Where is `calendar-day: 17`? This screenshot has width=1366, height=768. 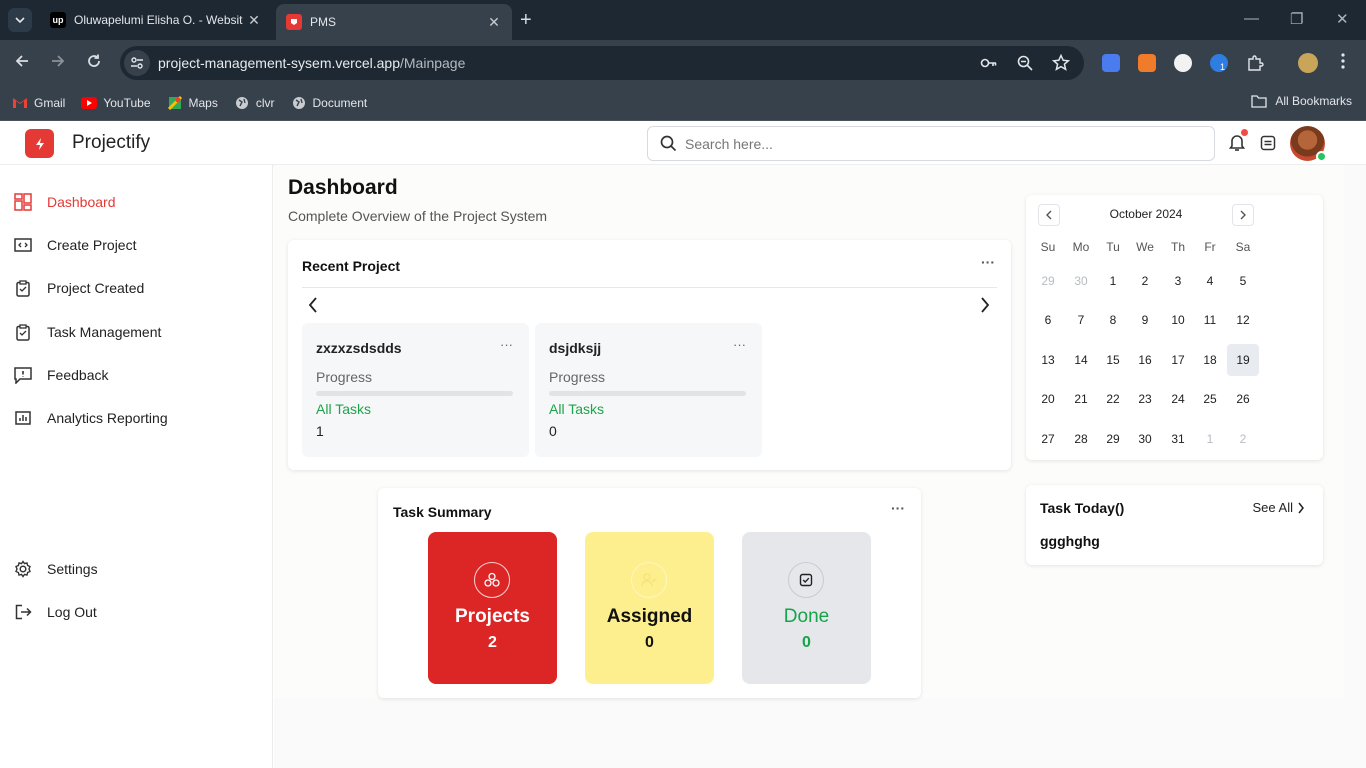
calendar-day: 17 is located at coordinates (1178, 360).